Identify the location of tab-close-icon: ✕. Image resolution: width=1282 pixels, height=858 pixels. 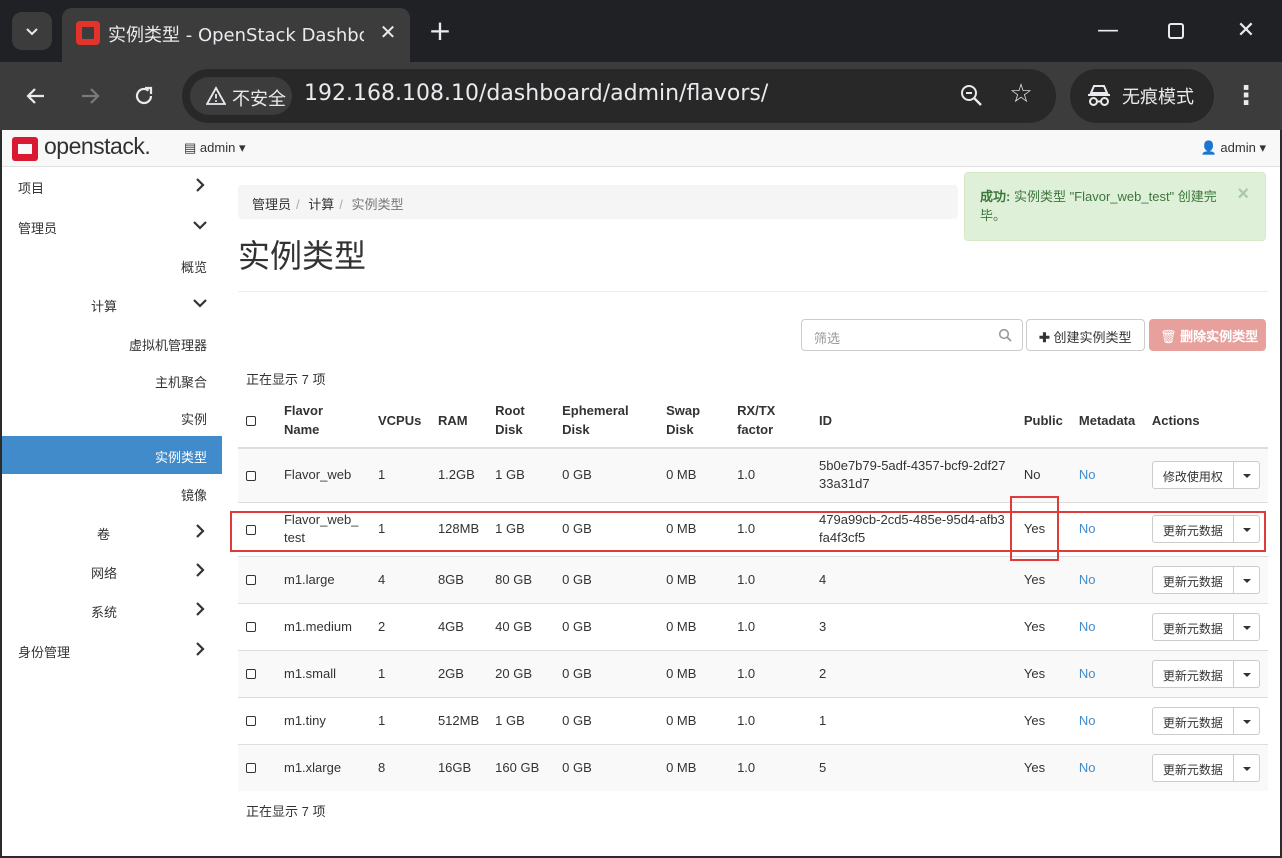
(388, 32).